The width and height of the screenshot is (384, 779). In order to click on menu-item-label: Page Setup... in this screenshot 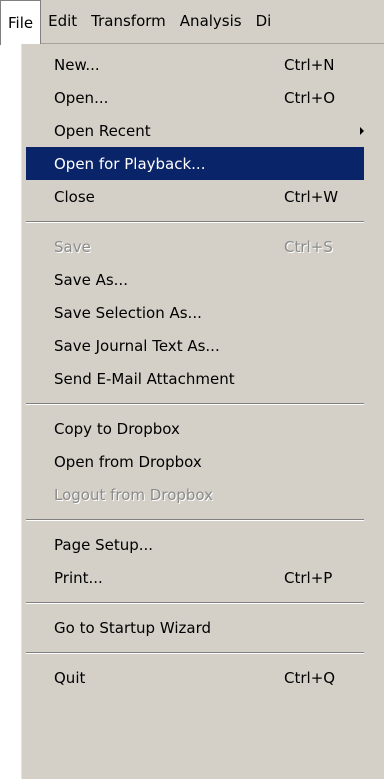, I will do `click(104, 544)`.